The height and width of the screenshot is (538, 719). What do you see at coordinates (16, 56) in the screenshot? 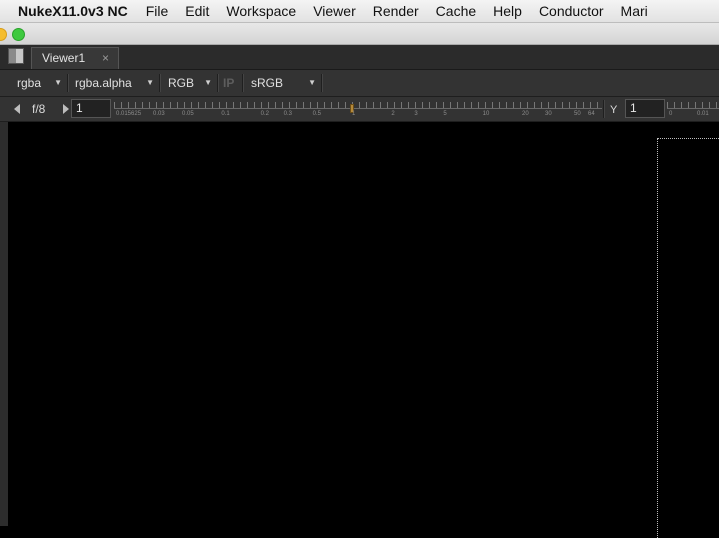
I see `panel-menu-icon` at bounding box center [16, 56].